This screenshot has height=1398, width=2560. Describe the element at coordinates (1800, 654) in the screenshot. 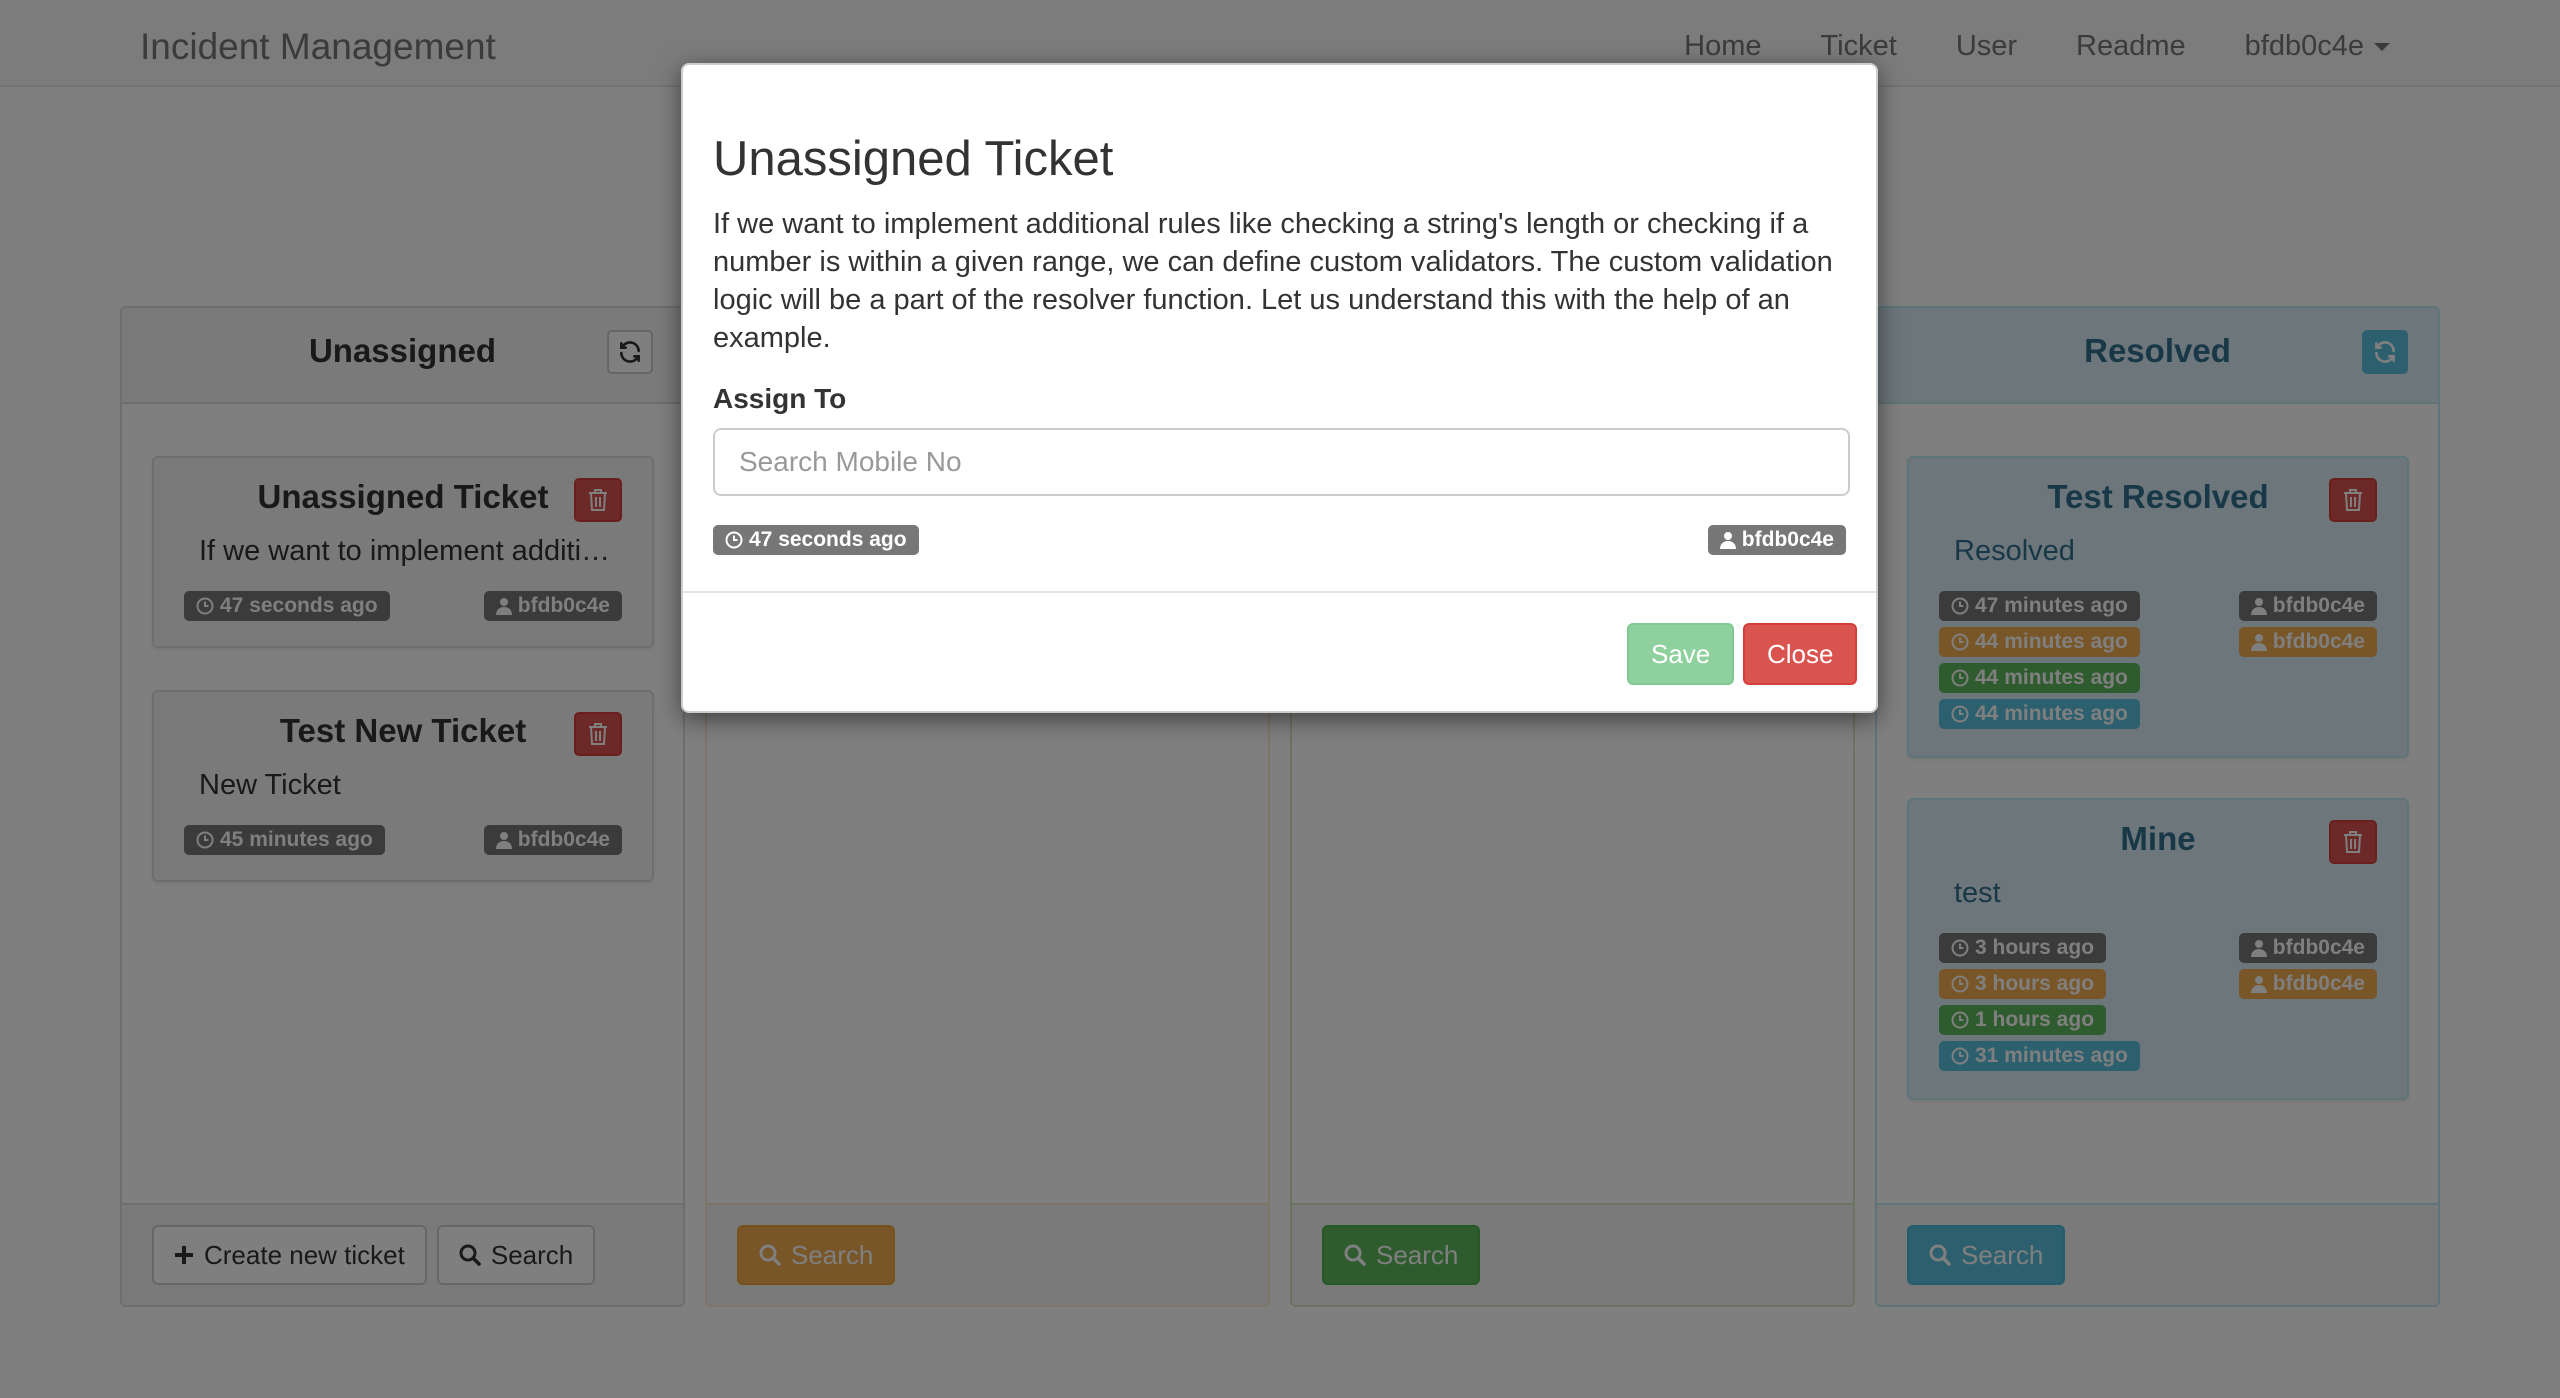

I see `close-button: Close` at that location.